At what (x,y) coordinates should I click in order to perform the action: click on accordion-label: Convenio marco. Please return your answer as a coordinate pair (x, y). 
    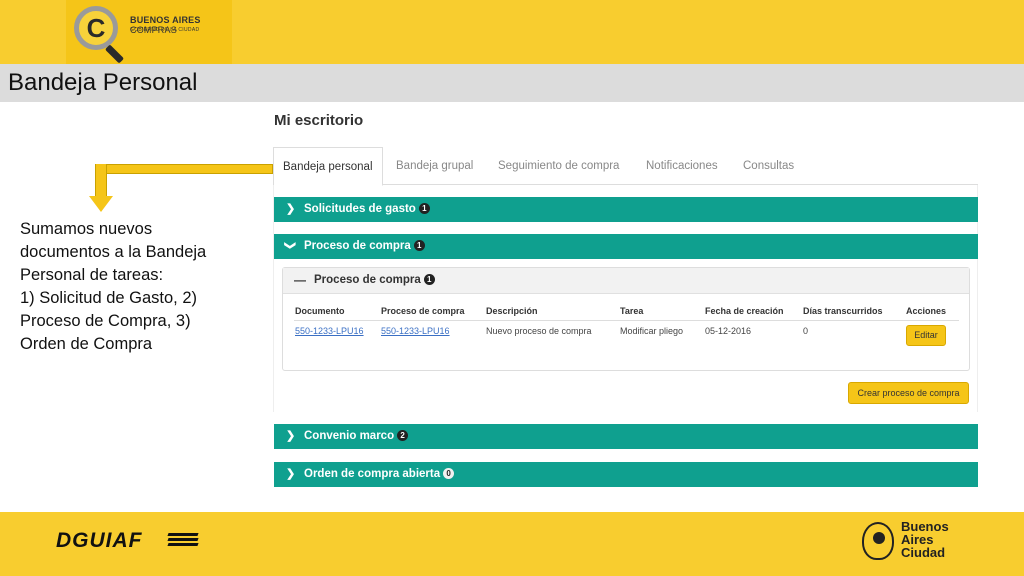
    Looking at the image, I should click on (349, 436).